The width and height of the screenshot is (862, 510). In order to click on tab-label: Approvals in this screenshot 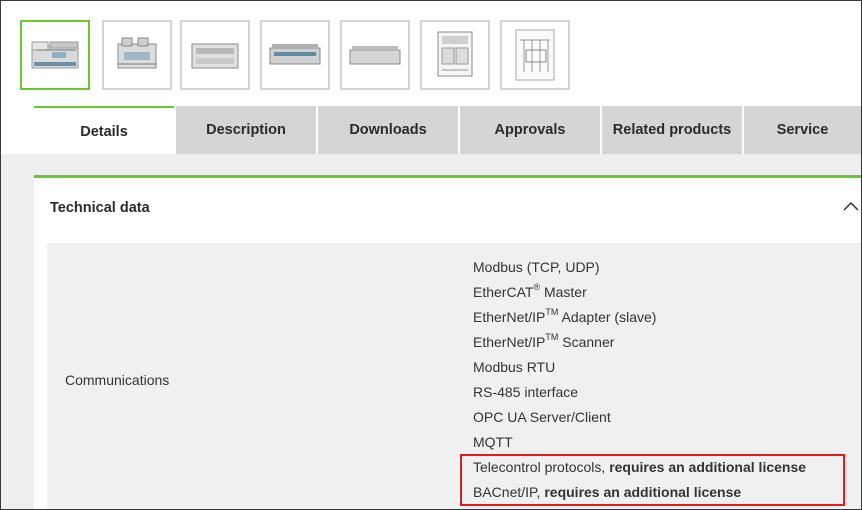, I will do `click(530, 130)`.